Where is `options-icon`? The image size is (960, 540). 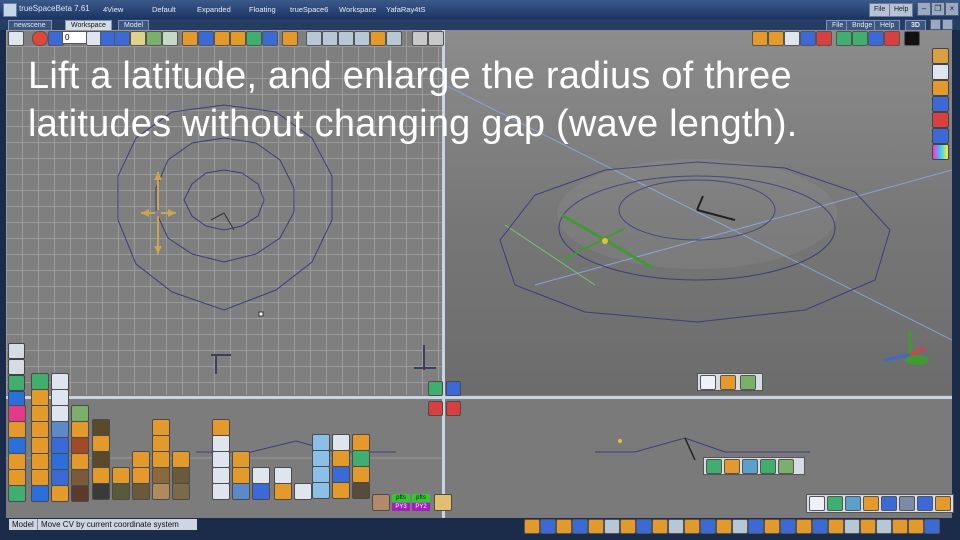
options-icon is located at coordinates (912, 38).